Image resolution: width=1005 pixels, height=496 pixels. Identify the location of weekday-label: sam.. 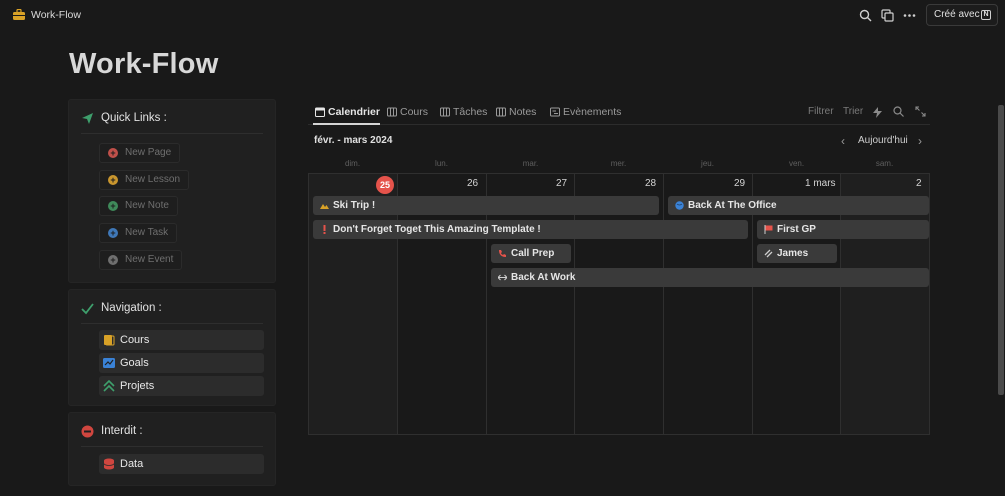
(884, 163).